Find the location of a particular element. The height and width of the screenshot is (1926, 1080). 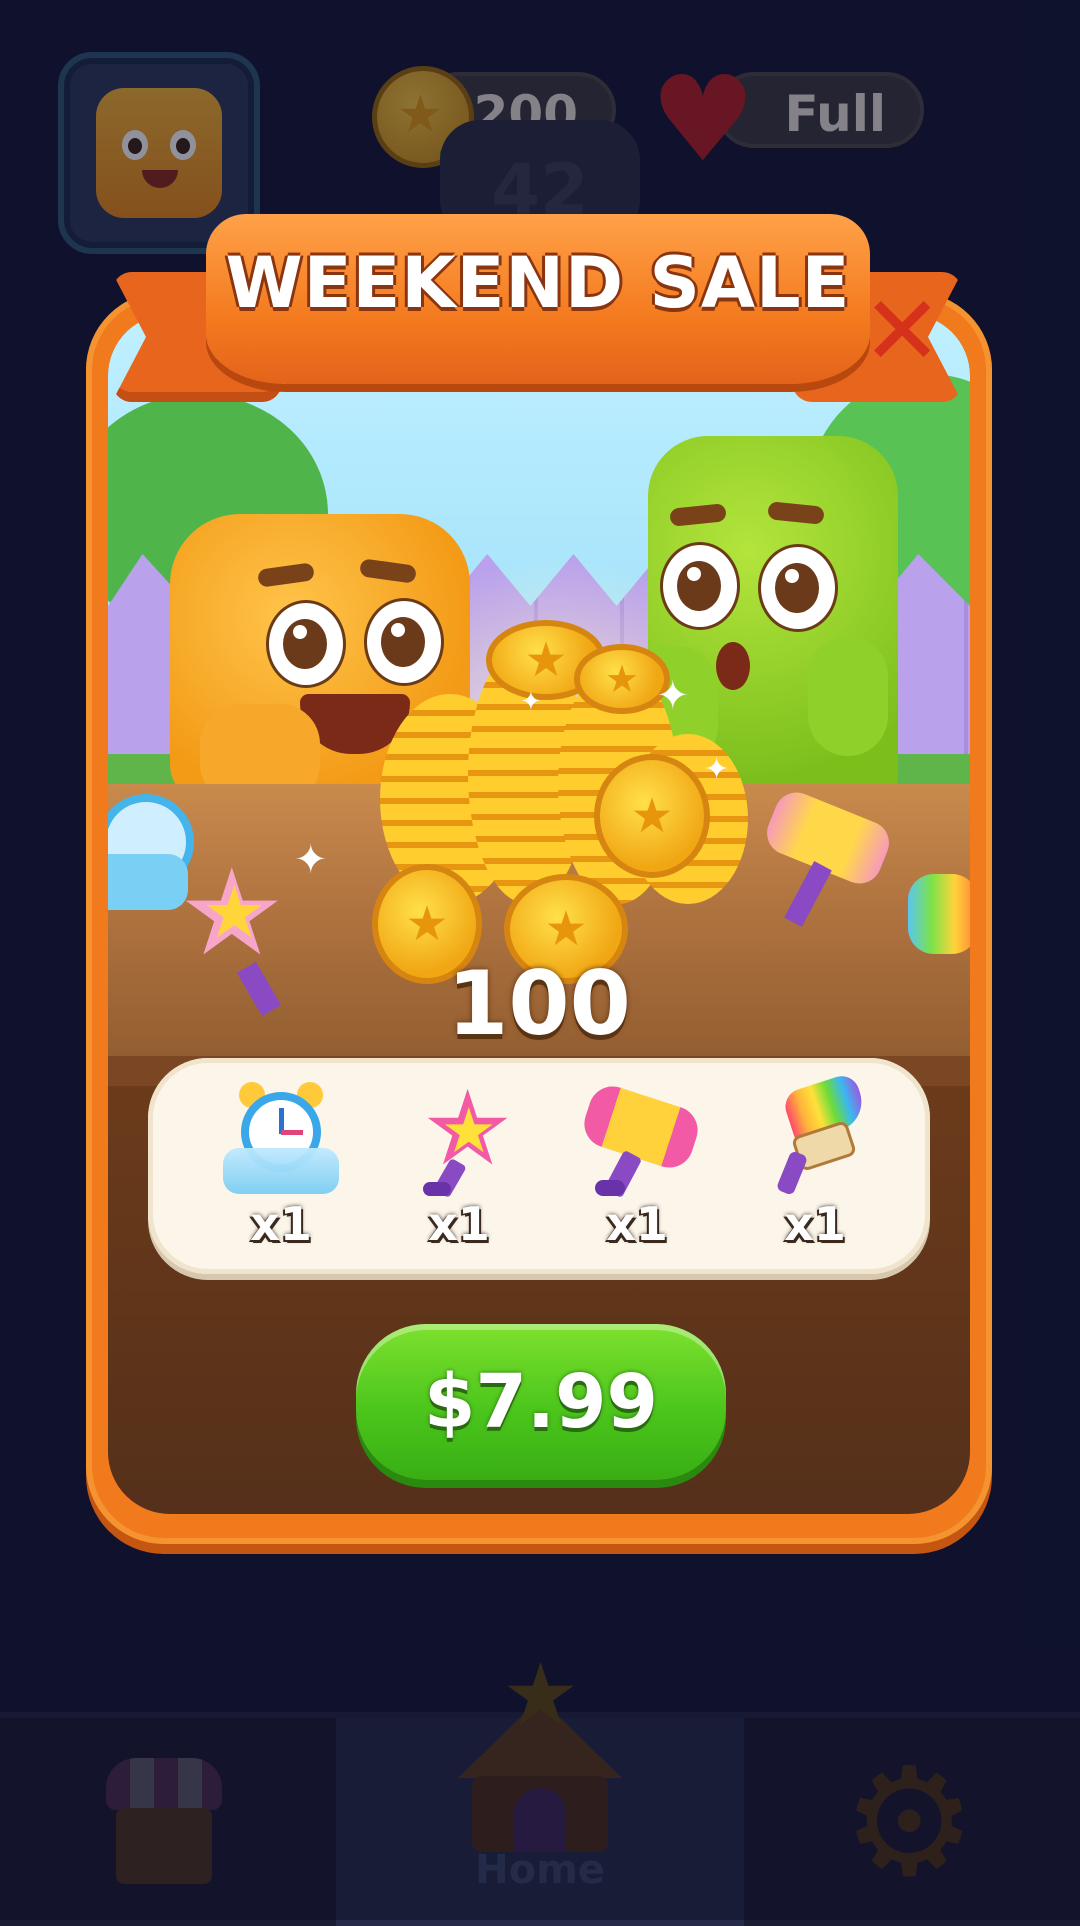

price-label: $7.99 is located at coordinates (541, 1402).